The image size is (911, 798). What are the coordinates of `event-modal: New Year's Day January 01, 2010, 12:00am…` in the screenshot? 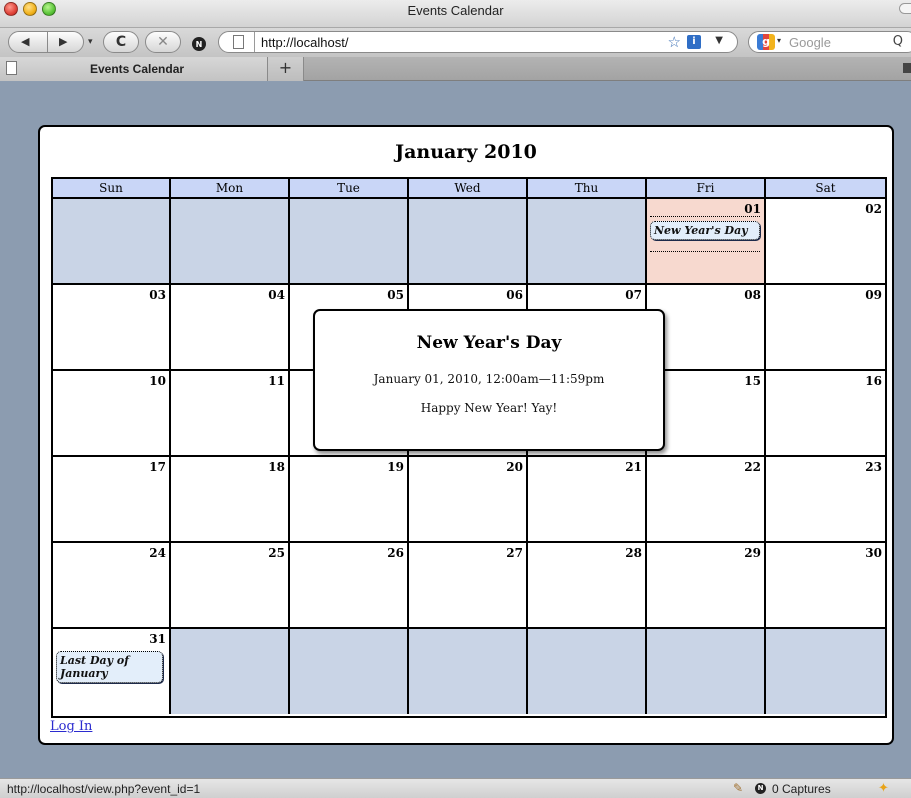 It's located at (489, 380).